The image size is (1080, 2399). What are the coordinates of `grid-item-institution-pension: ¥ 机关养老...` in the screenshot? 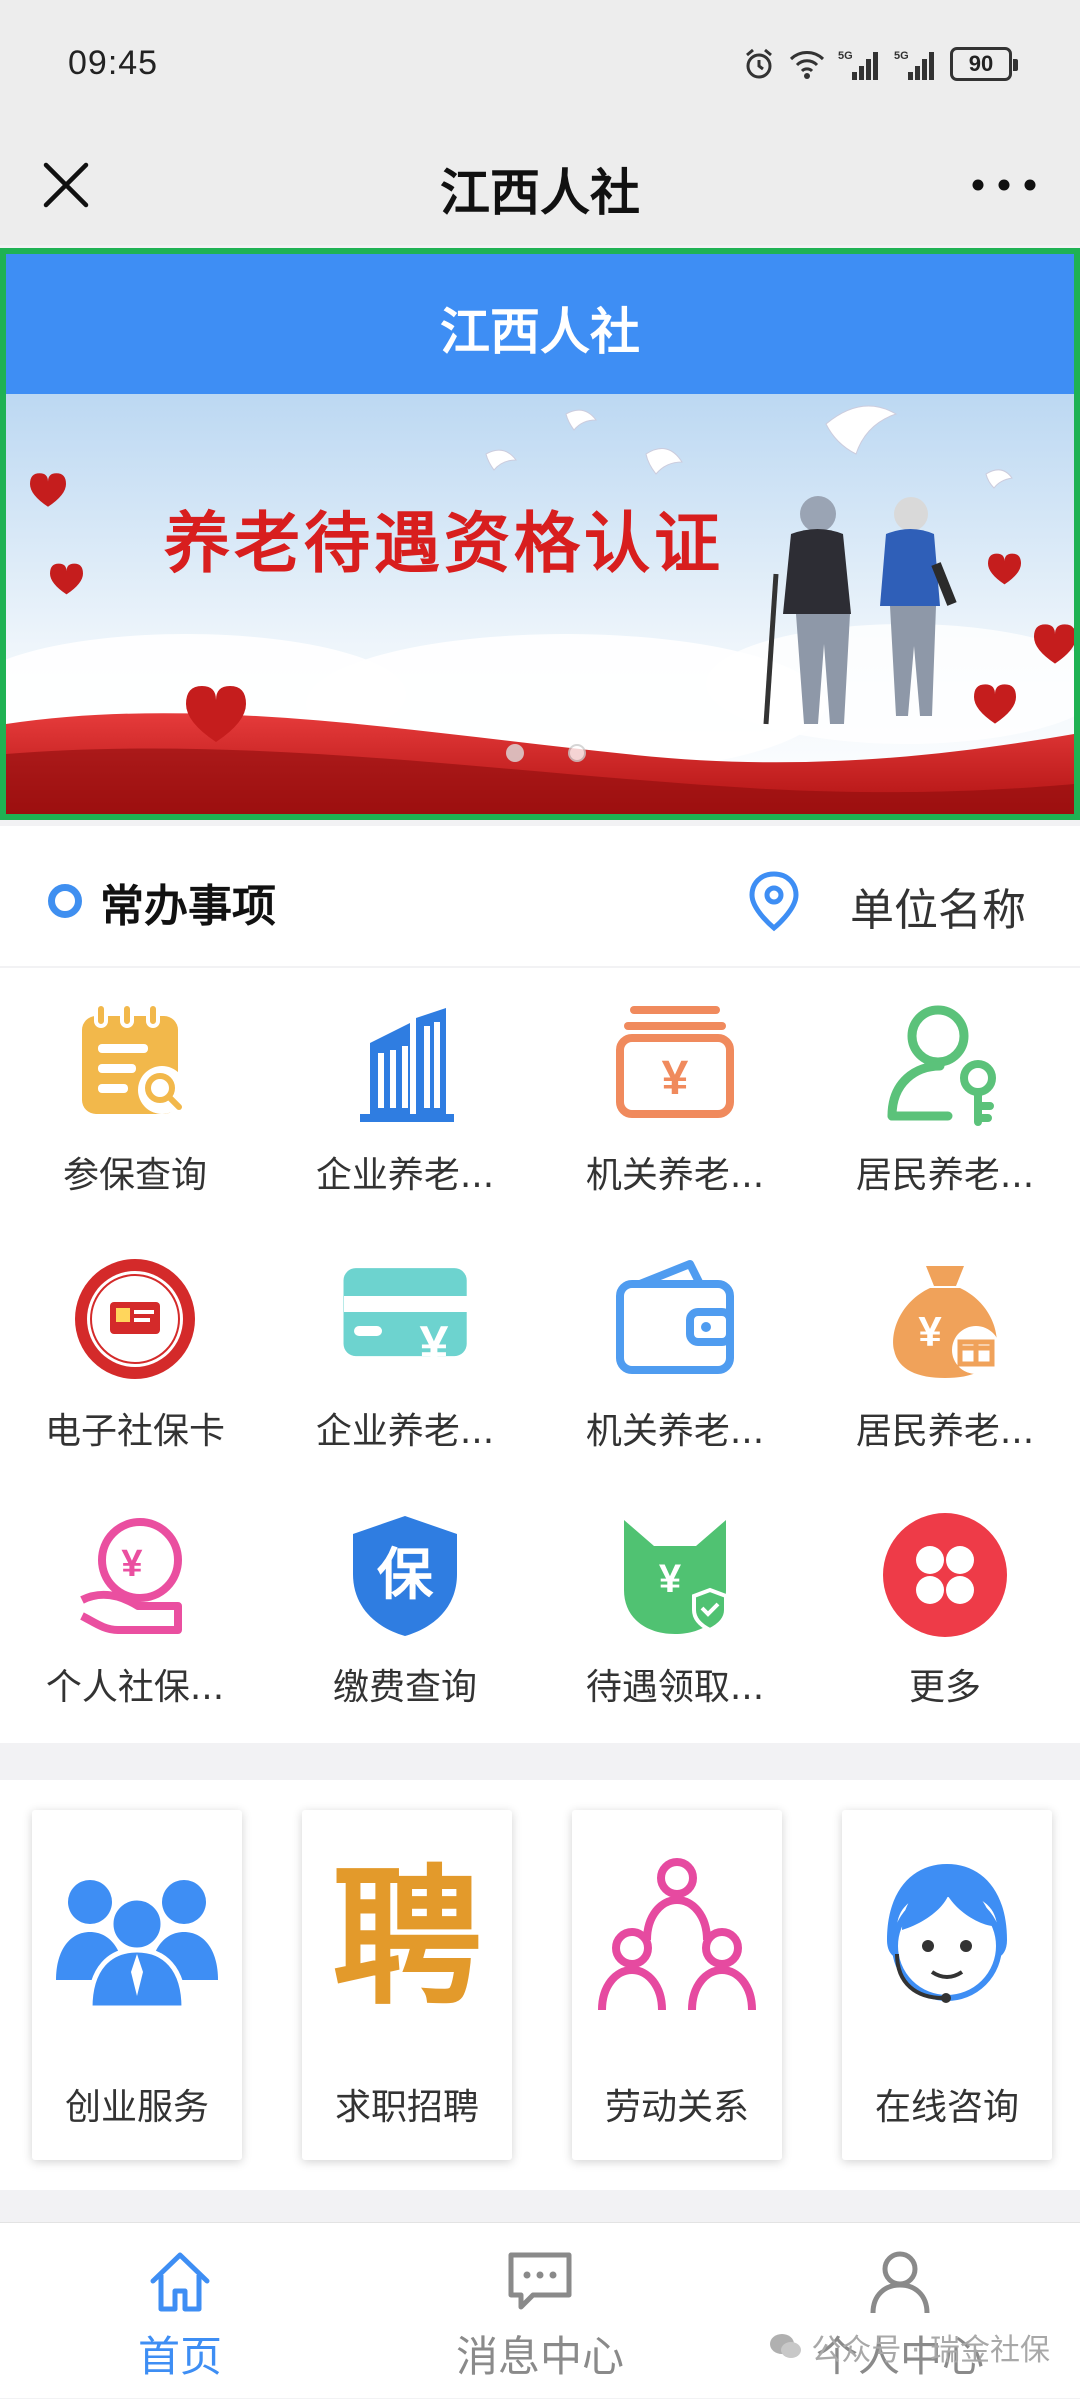 It's located at (675, 1096).